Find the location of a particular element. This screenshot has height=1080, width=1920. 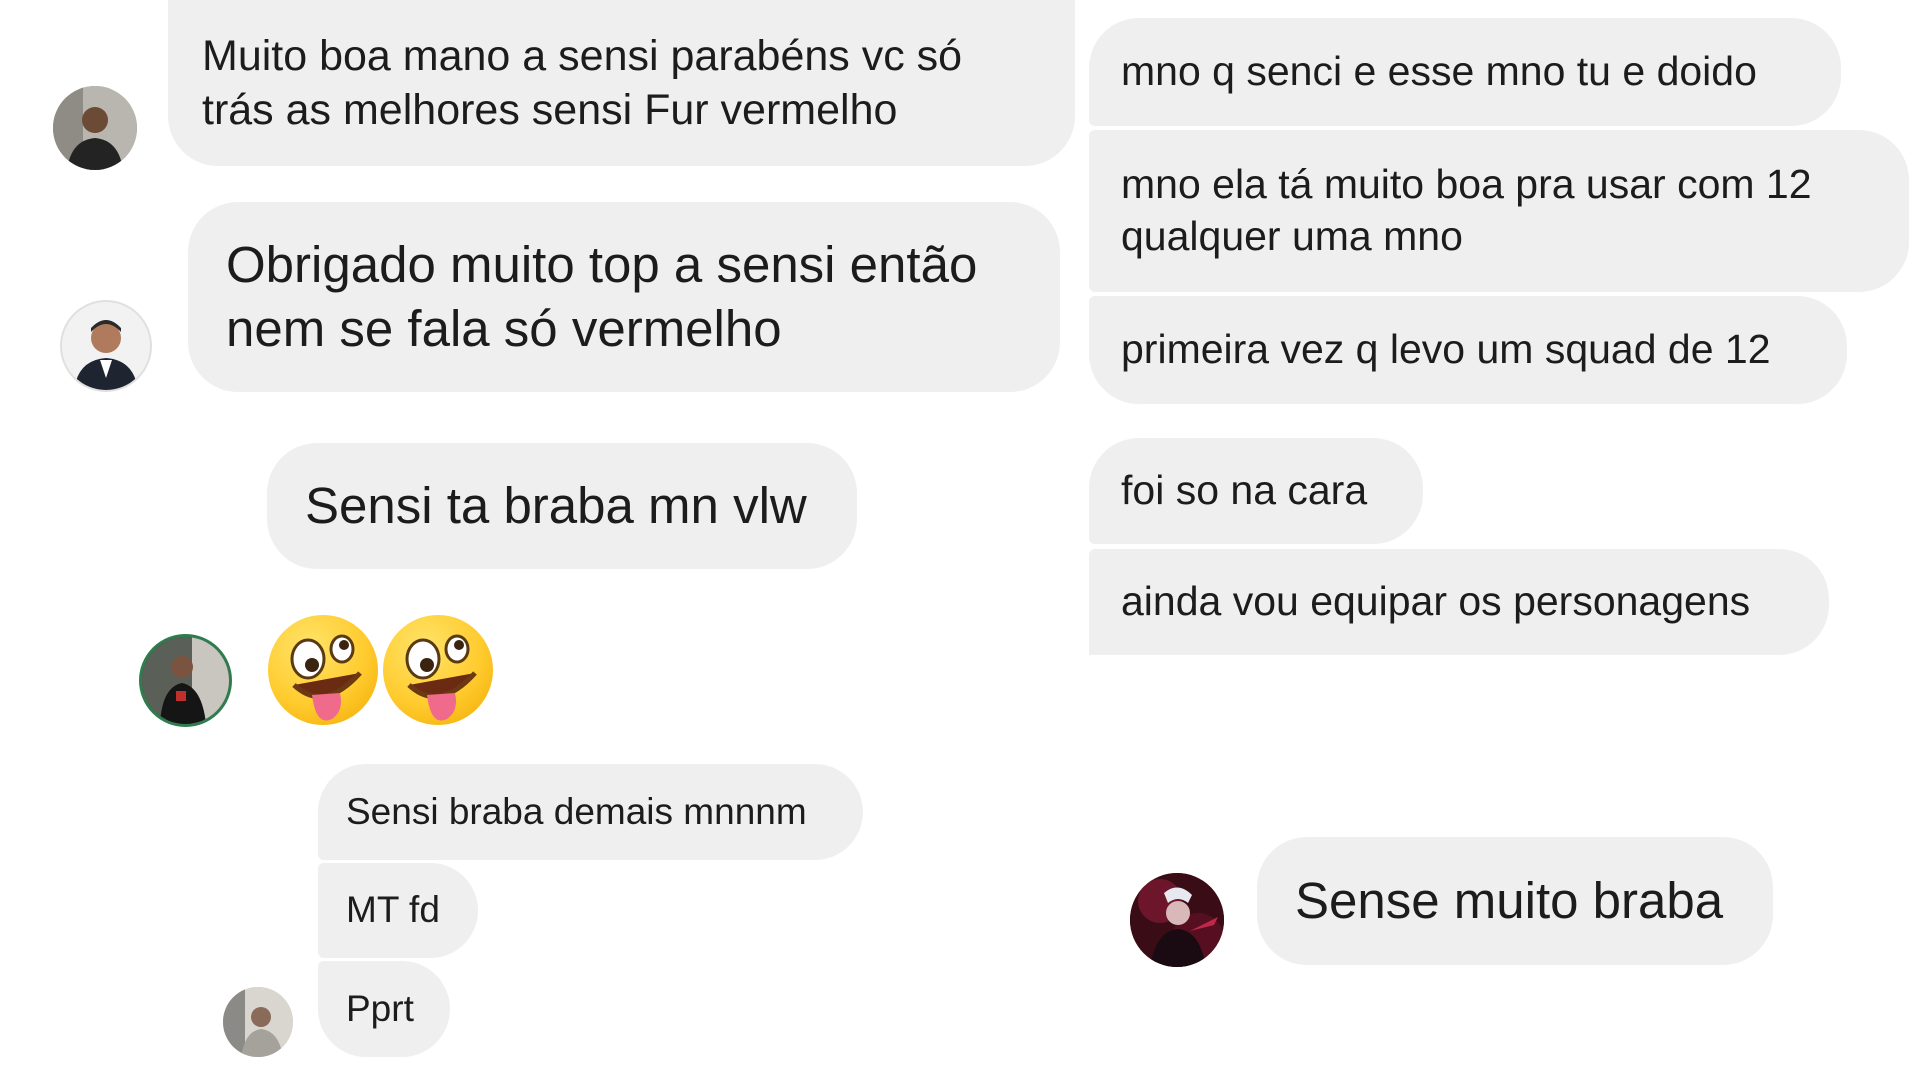

message-bubble: Pprt is located at coordinates (384, 1009).